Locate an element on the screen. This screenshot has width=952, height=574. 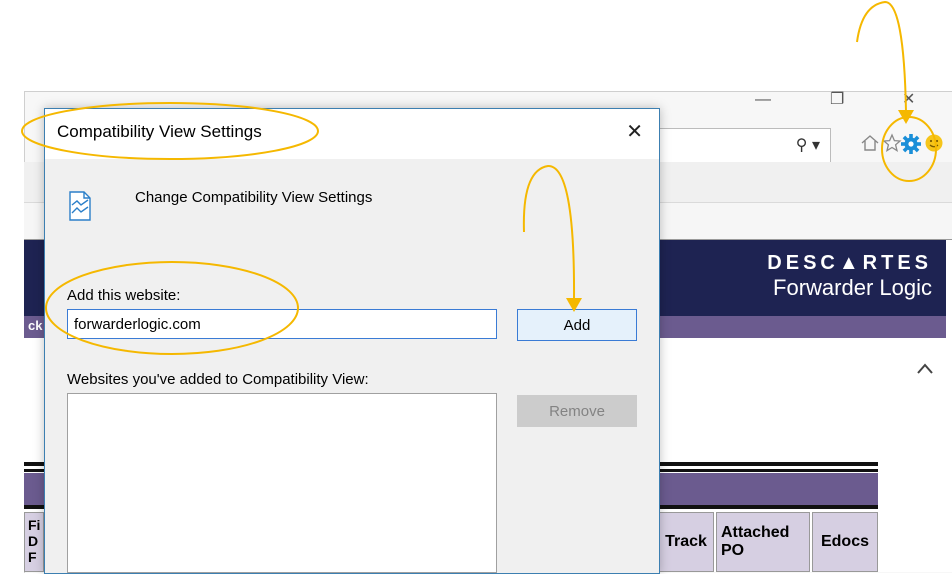
address-bar: ⚲ ▾ is located at coordinates (745, 145).